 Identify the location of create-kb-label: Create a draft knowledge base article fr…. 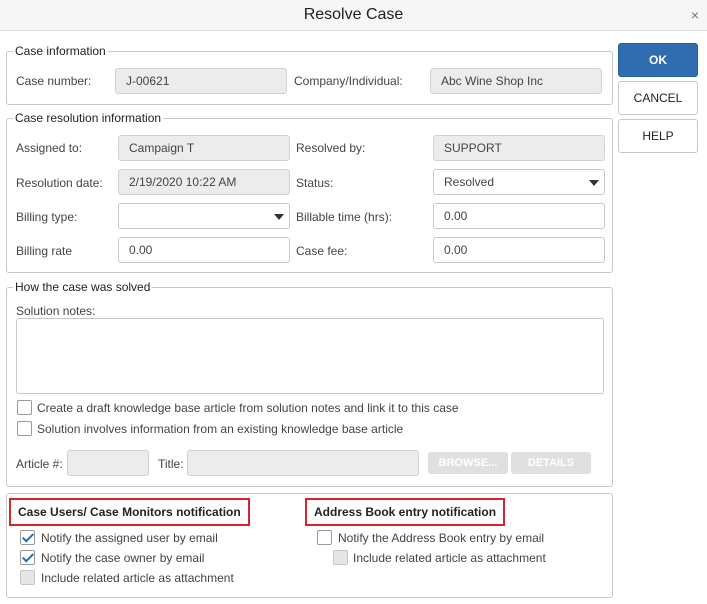
(248, 408).